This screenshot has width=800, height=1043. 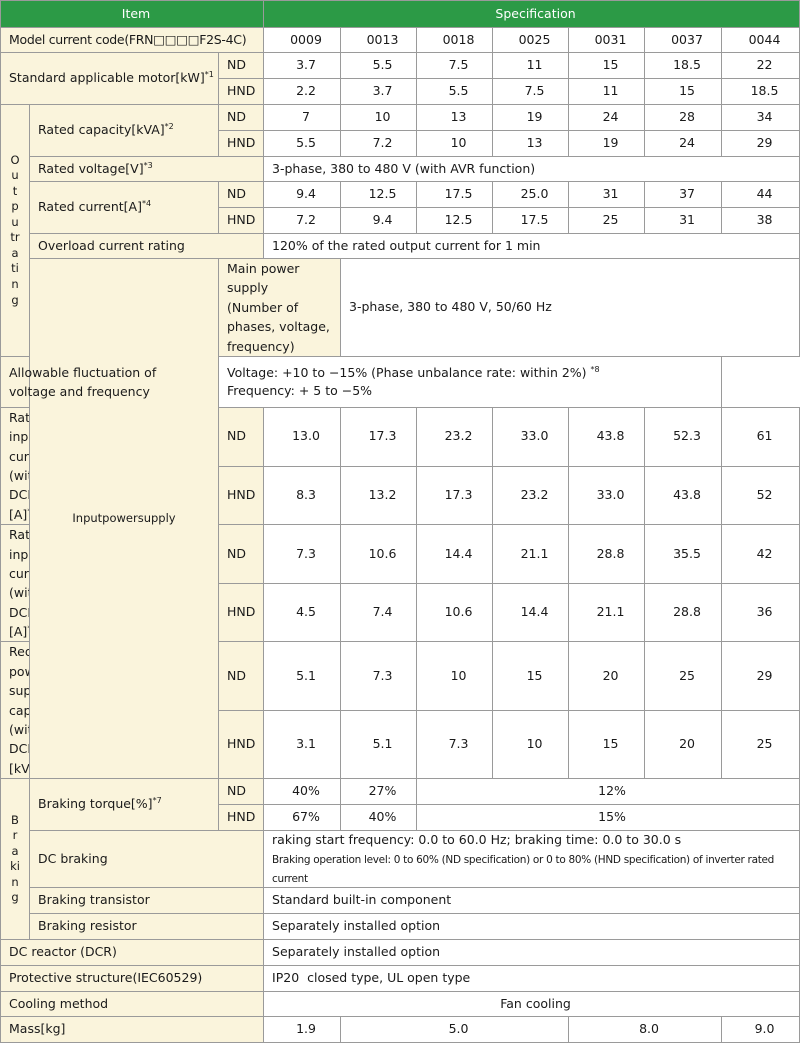 What do you see at coordinates (379, 436) in the screenshot?
I see `input-nodcr-nd-value: 17.3` at bounding box center [379, 436].